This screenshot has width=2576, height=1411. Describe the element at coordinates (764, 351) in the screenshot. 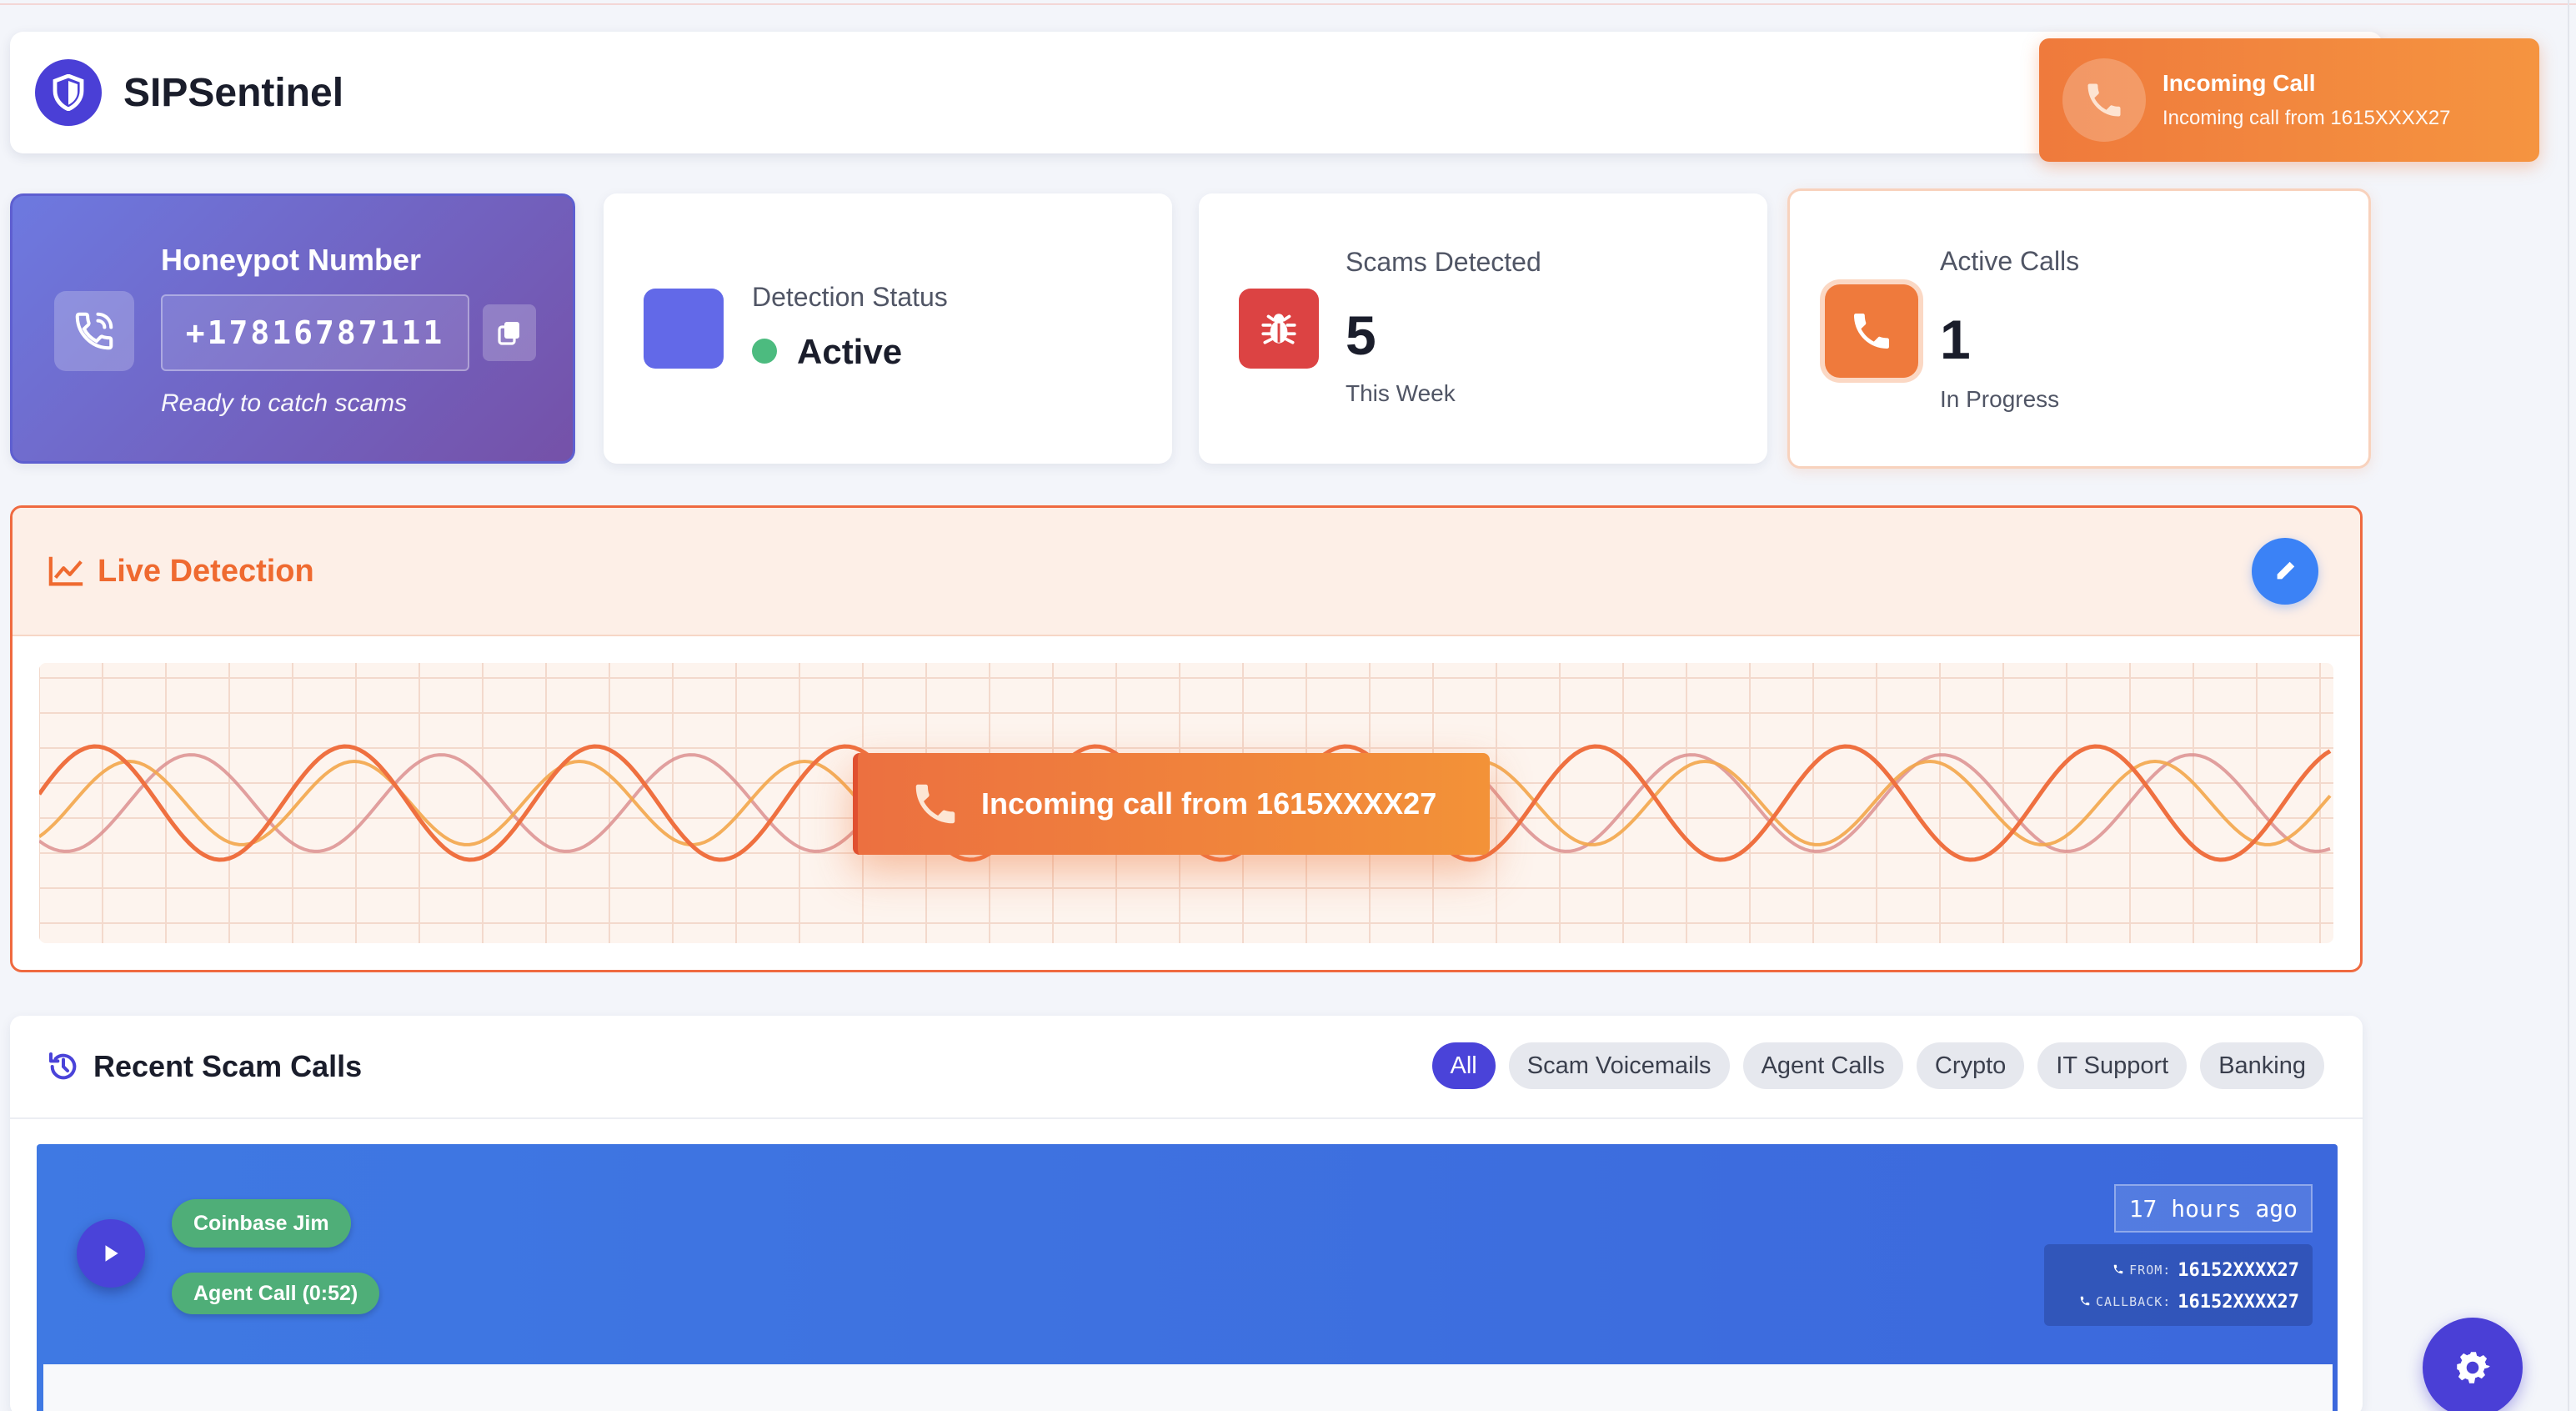

I see `status-dot` at that location.